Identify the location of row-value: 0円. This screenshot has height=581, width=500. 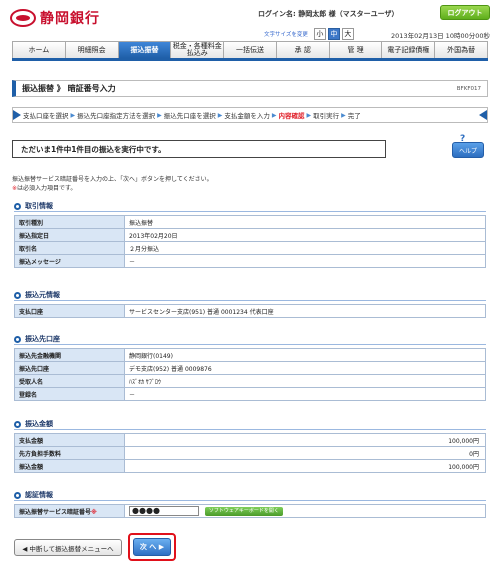
(305, 453).